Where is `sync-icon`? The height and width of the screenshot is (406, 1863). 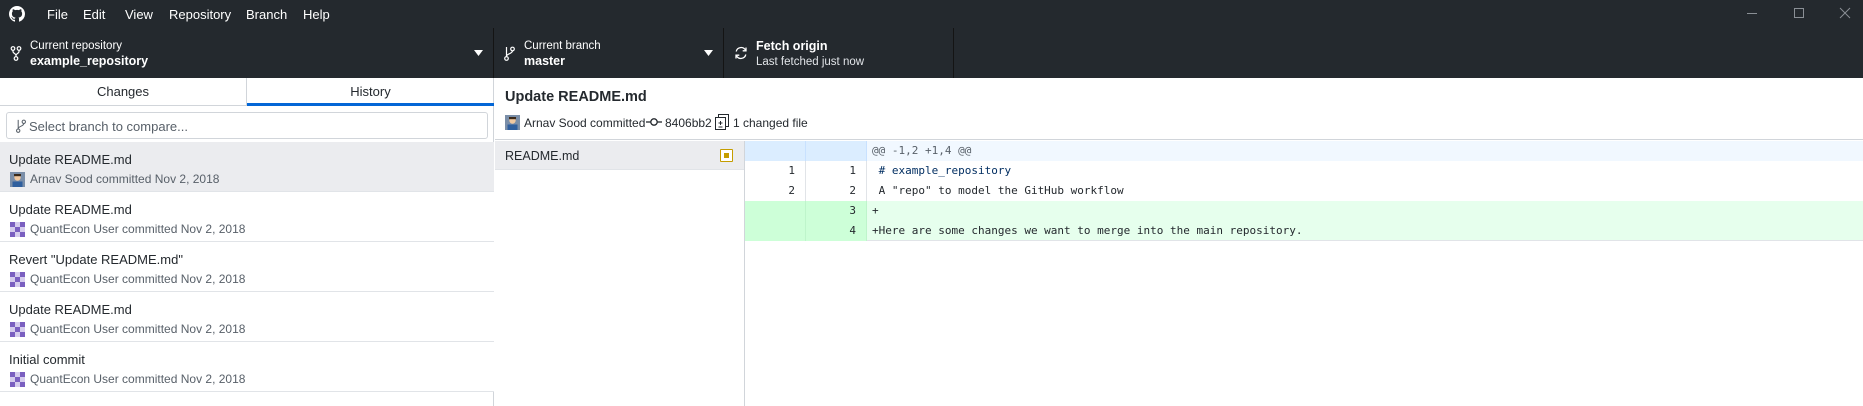 sync-icon is located at coordinates (741, 53).